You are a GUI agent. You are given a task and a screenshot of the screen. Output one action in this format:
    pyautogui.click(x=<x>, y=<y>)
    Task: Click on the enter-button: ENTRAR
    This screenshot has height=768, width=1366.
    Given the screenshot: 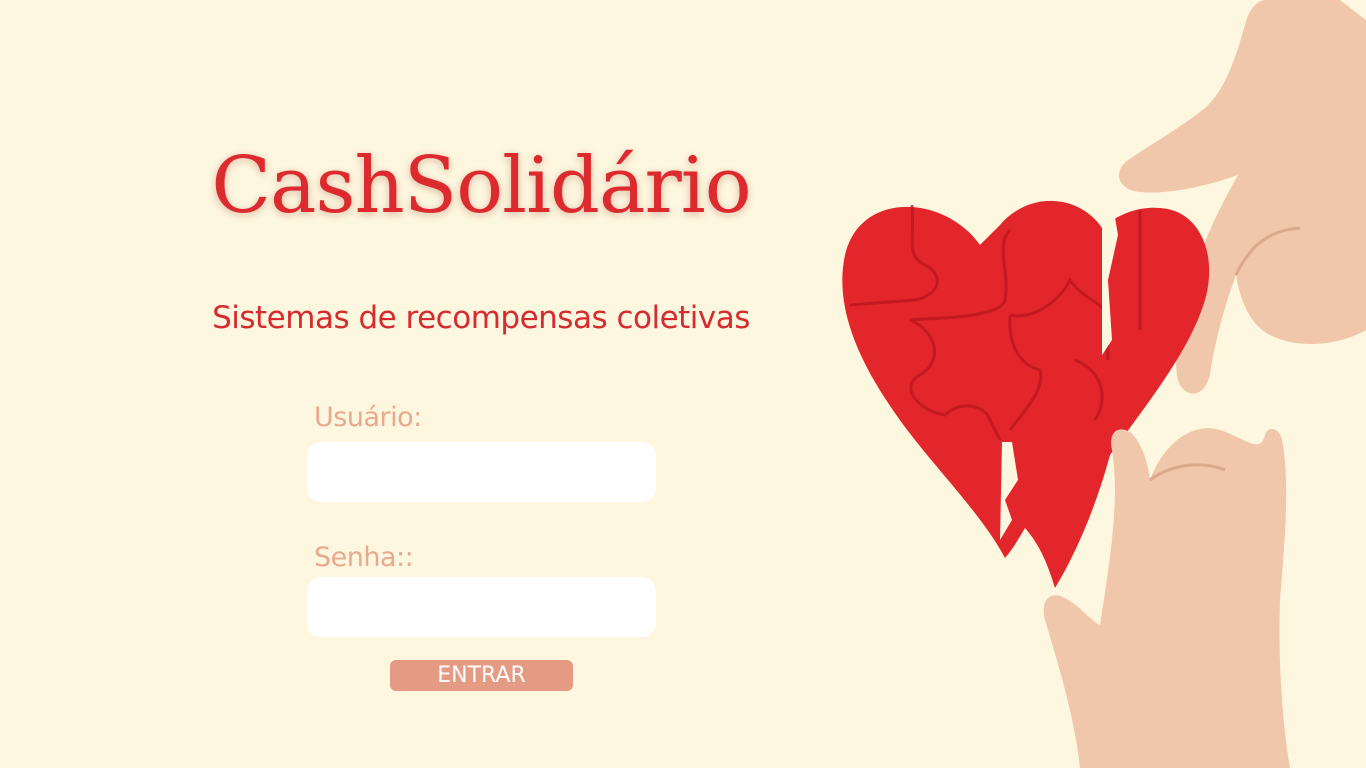 What is the action you would take?
    pyautogui.click(x=481, y=675)
    